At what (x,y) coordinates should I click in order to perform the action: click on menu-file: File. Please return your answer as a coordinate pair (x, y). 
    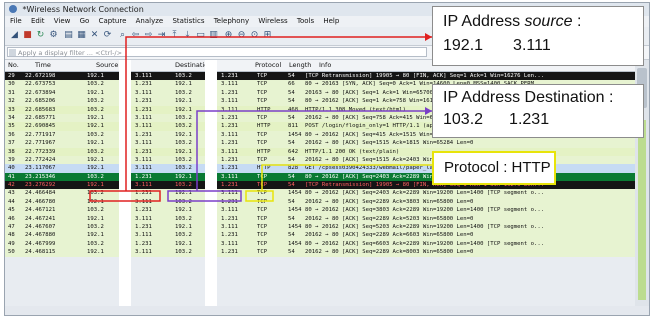
    Looking at the image, I should click on (16, 21).